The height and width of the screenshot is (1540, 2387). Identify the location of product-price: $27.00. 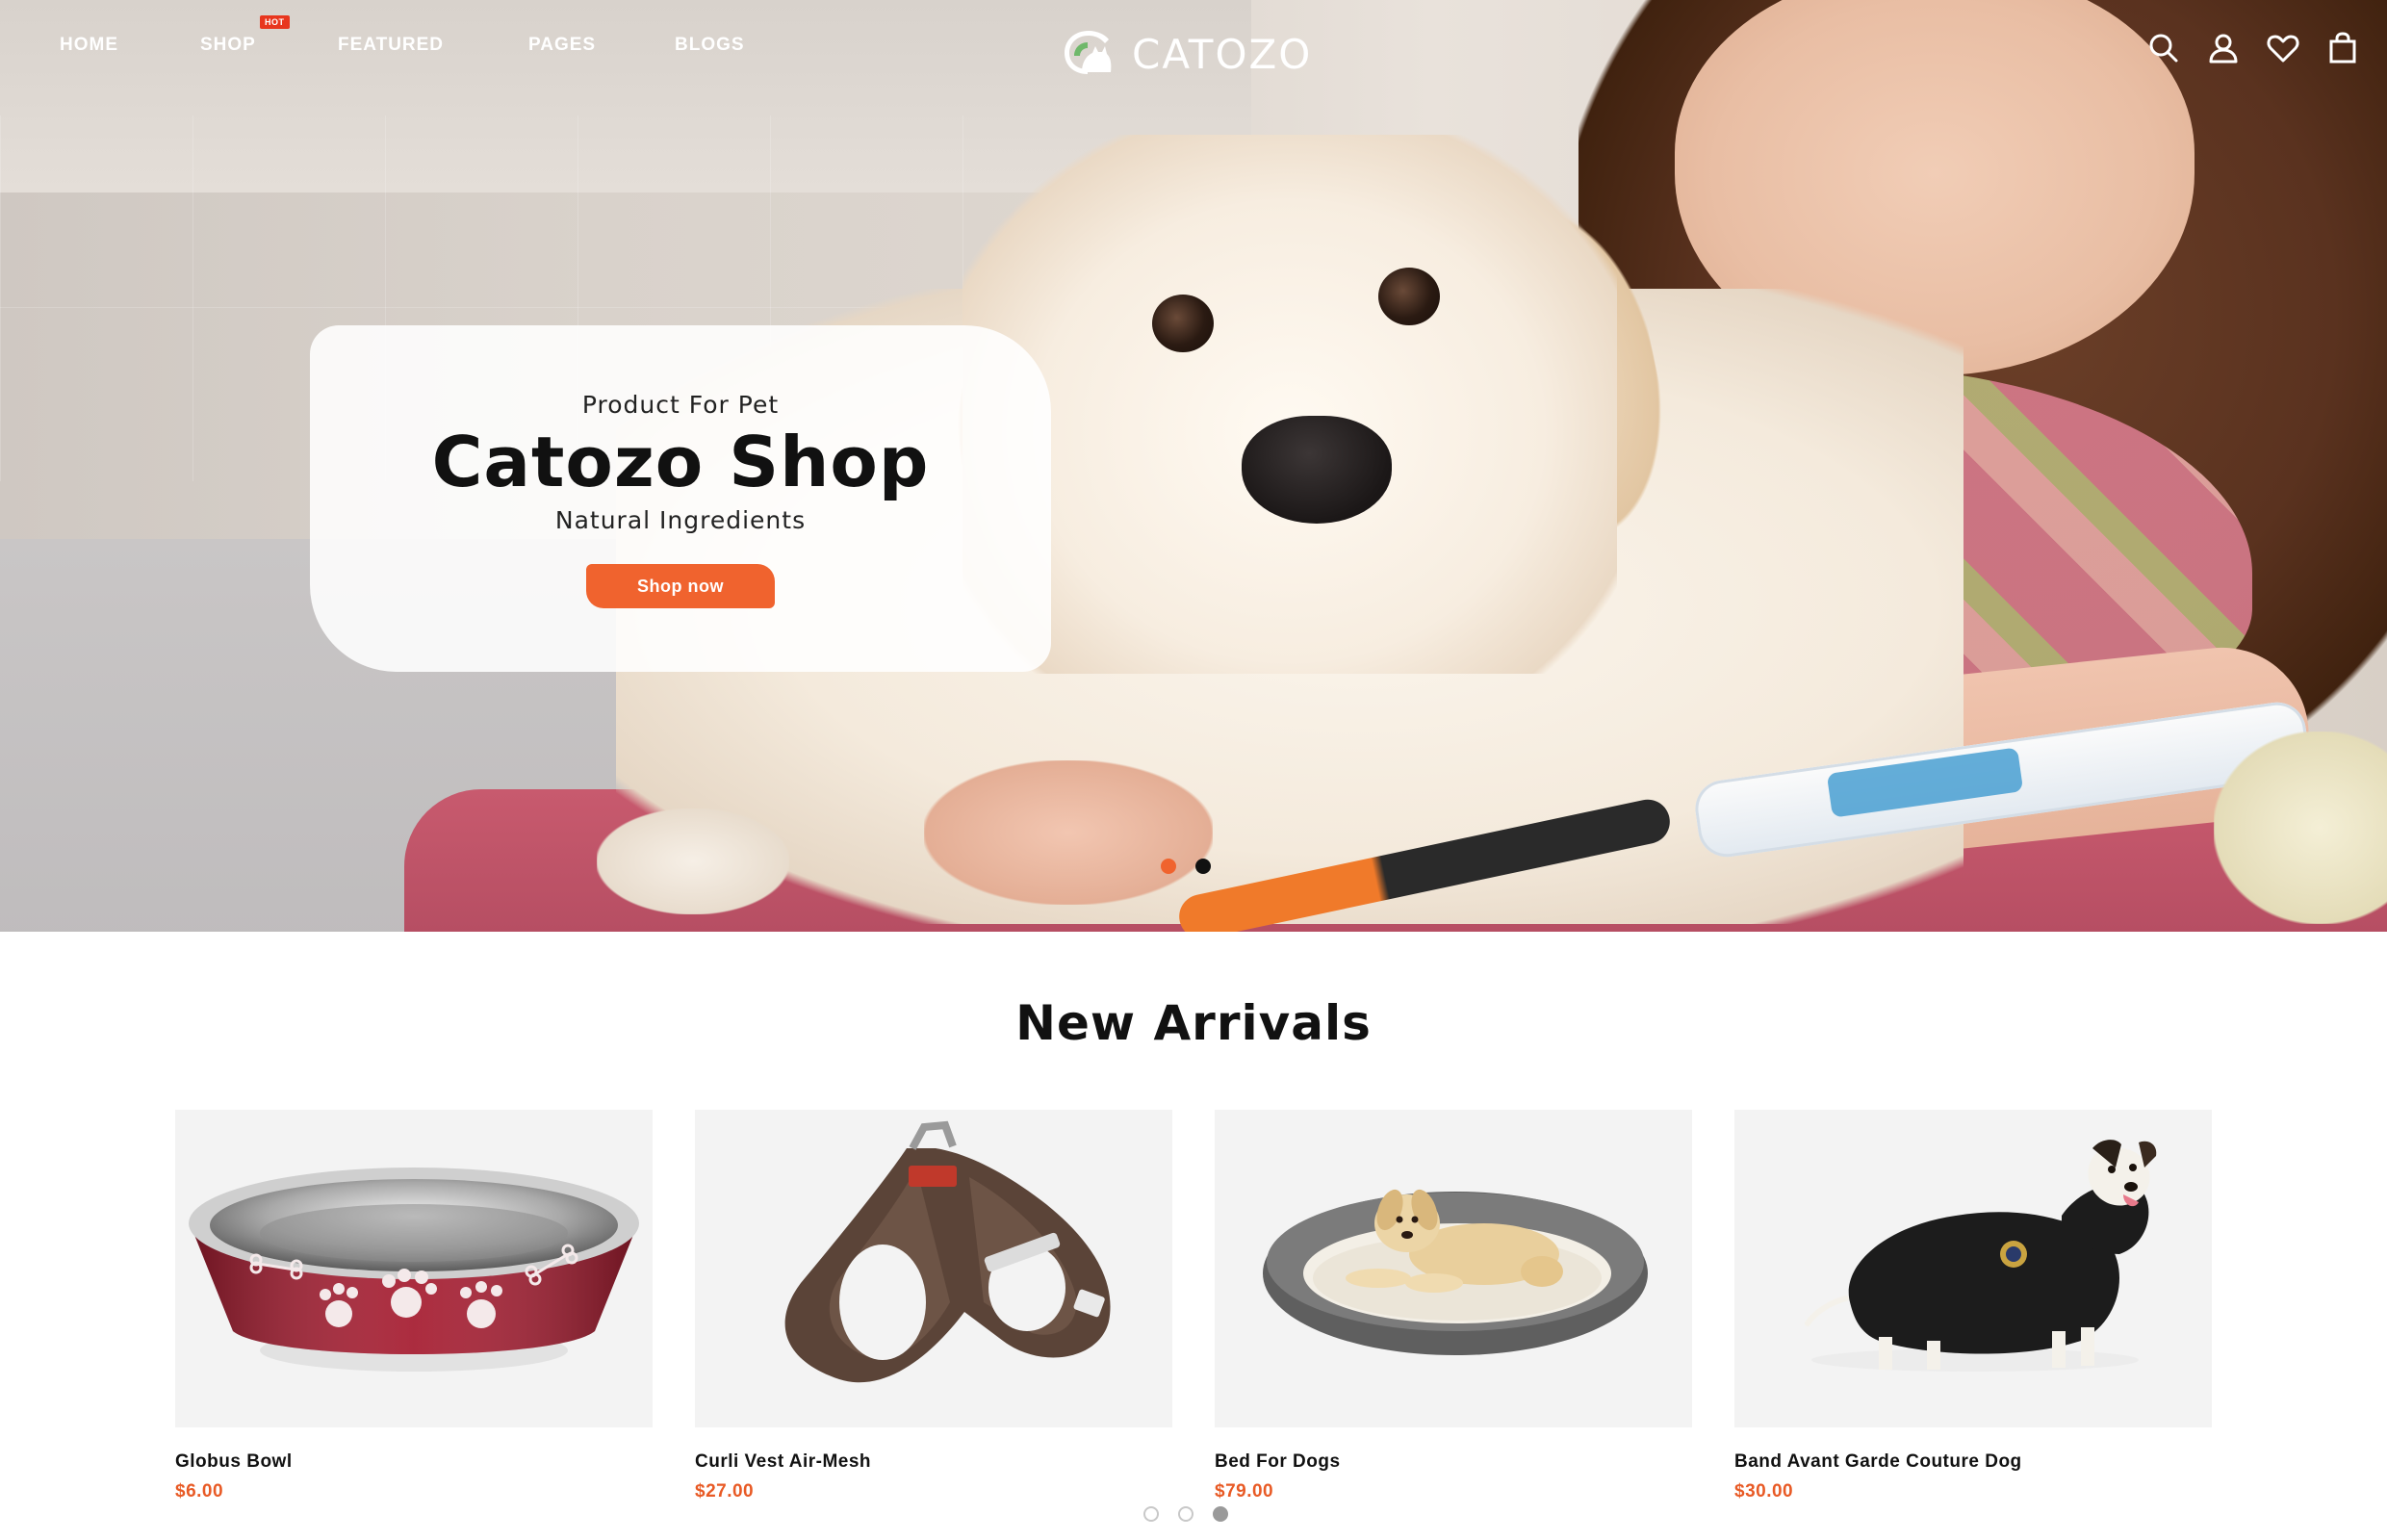
(725, 1491).